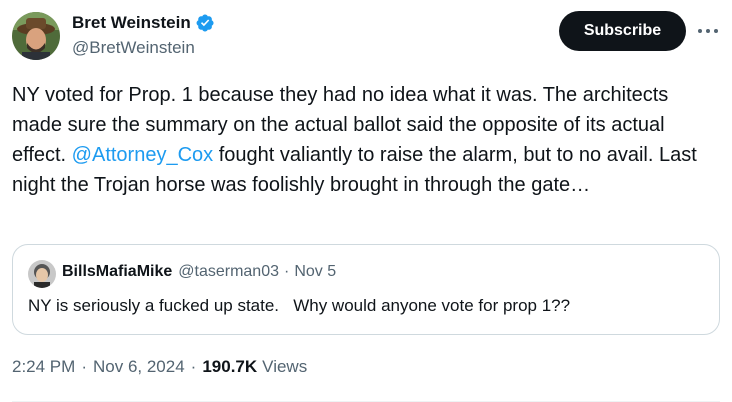  What do you see at coordinates (205, 23) in the screenshot?
I see `verified-badge-icon` at bounding box center [205, 23].